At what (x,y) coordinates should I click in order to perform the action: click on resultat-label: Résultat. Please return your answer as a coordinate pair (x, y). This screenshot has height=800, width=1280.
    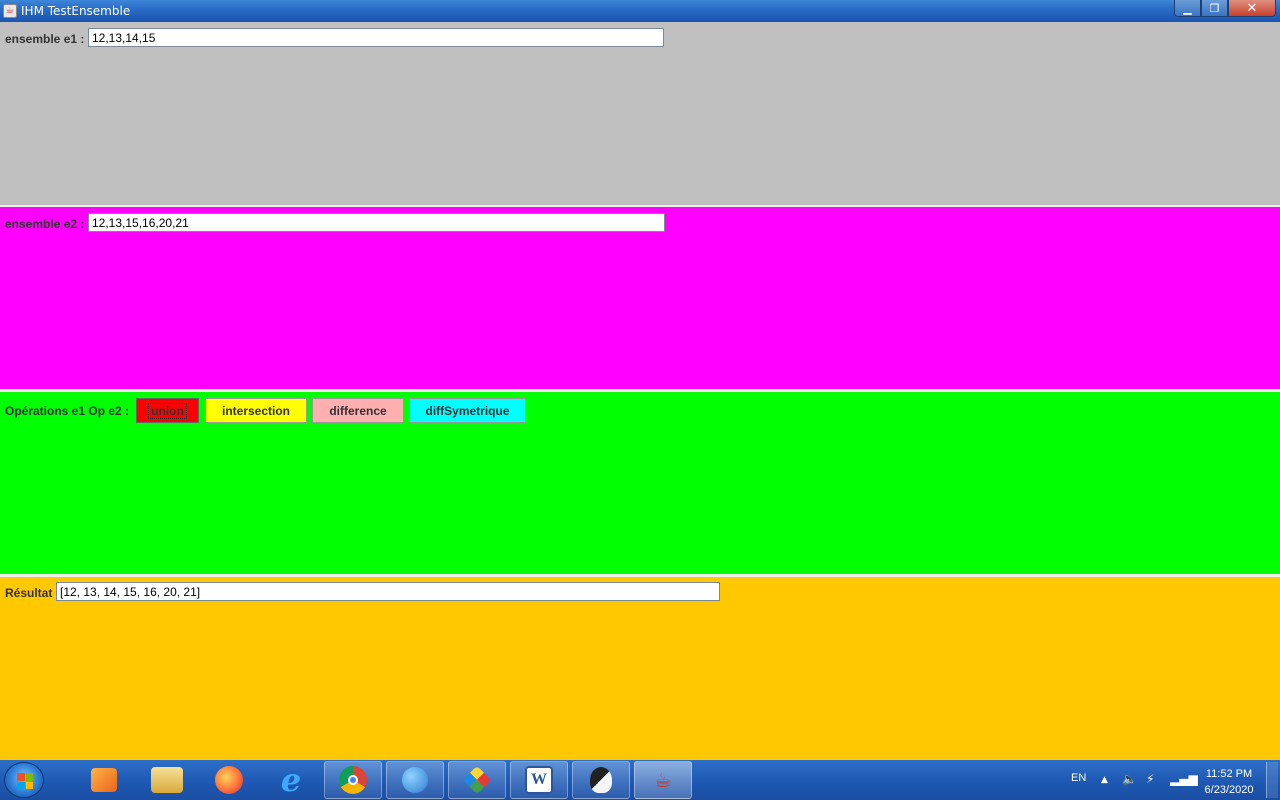
    Looking at the image, I should click on (29, 593).